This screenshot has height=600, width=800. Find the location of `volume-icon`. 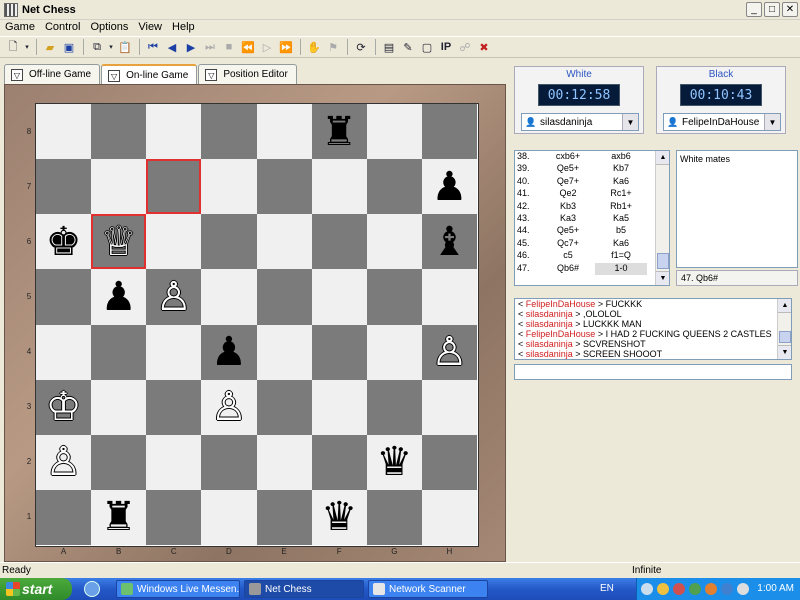

volume-icon is located at coordinates (743, 589).